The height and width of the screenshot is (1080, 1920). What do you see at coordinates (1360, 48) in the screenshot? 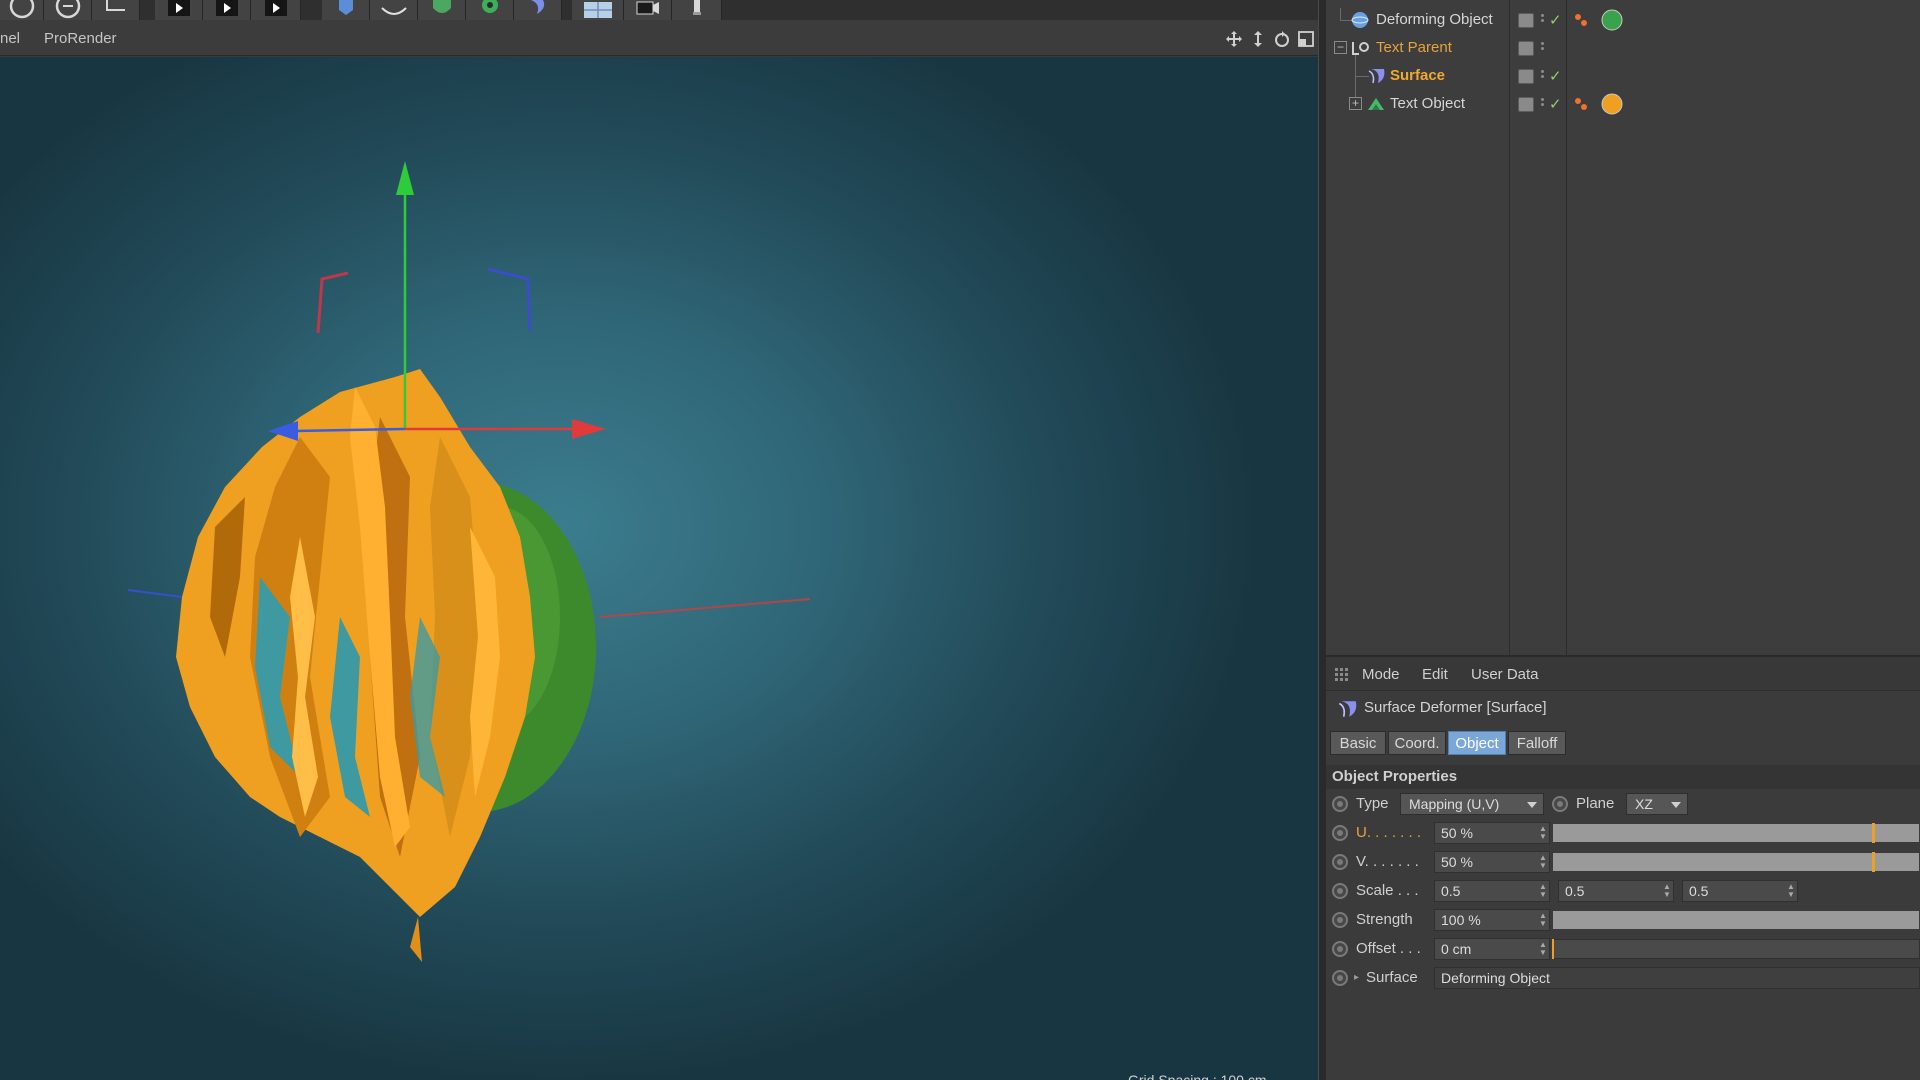
I see `null-object-icon` at bounding box center [1360, 48].